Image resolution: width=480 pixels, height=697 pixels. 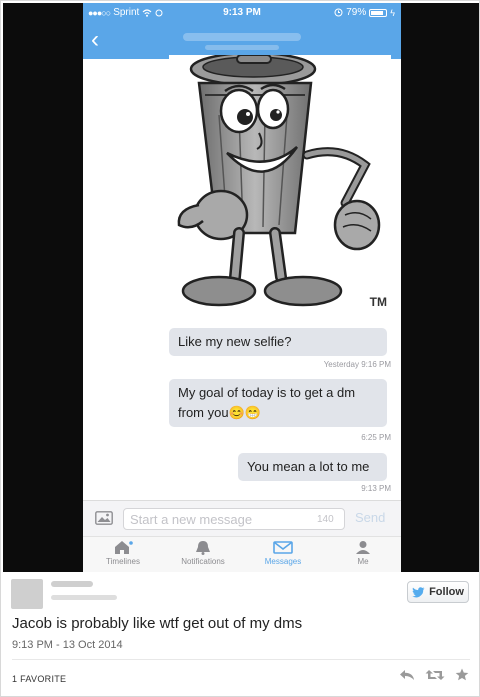 I want to click on message-timestamp: Yesterday 9:16 PM, so click(x=357, y=364).